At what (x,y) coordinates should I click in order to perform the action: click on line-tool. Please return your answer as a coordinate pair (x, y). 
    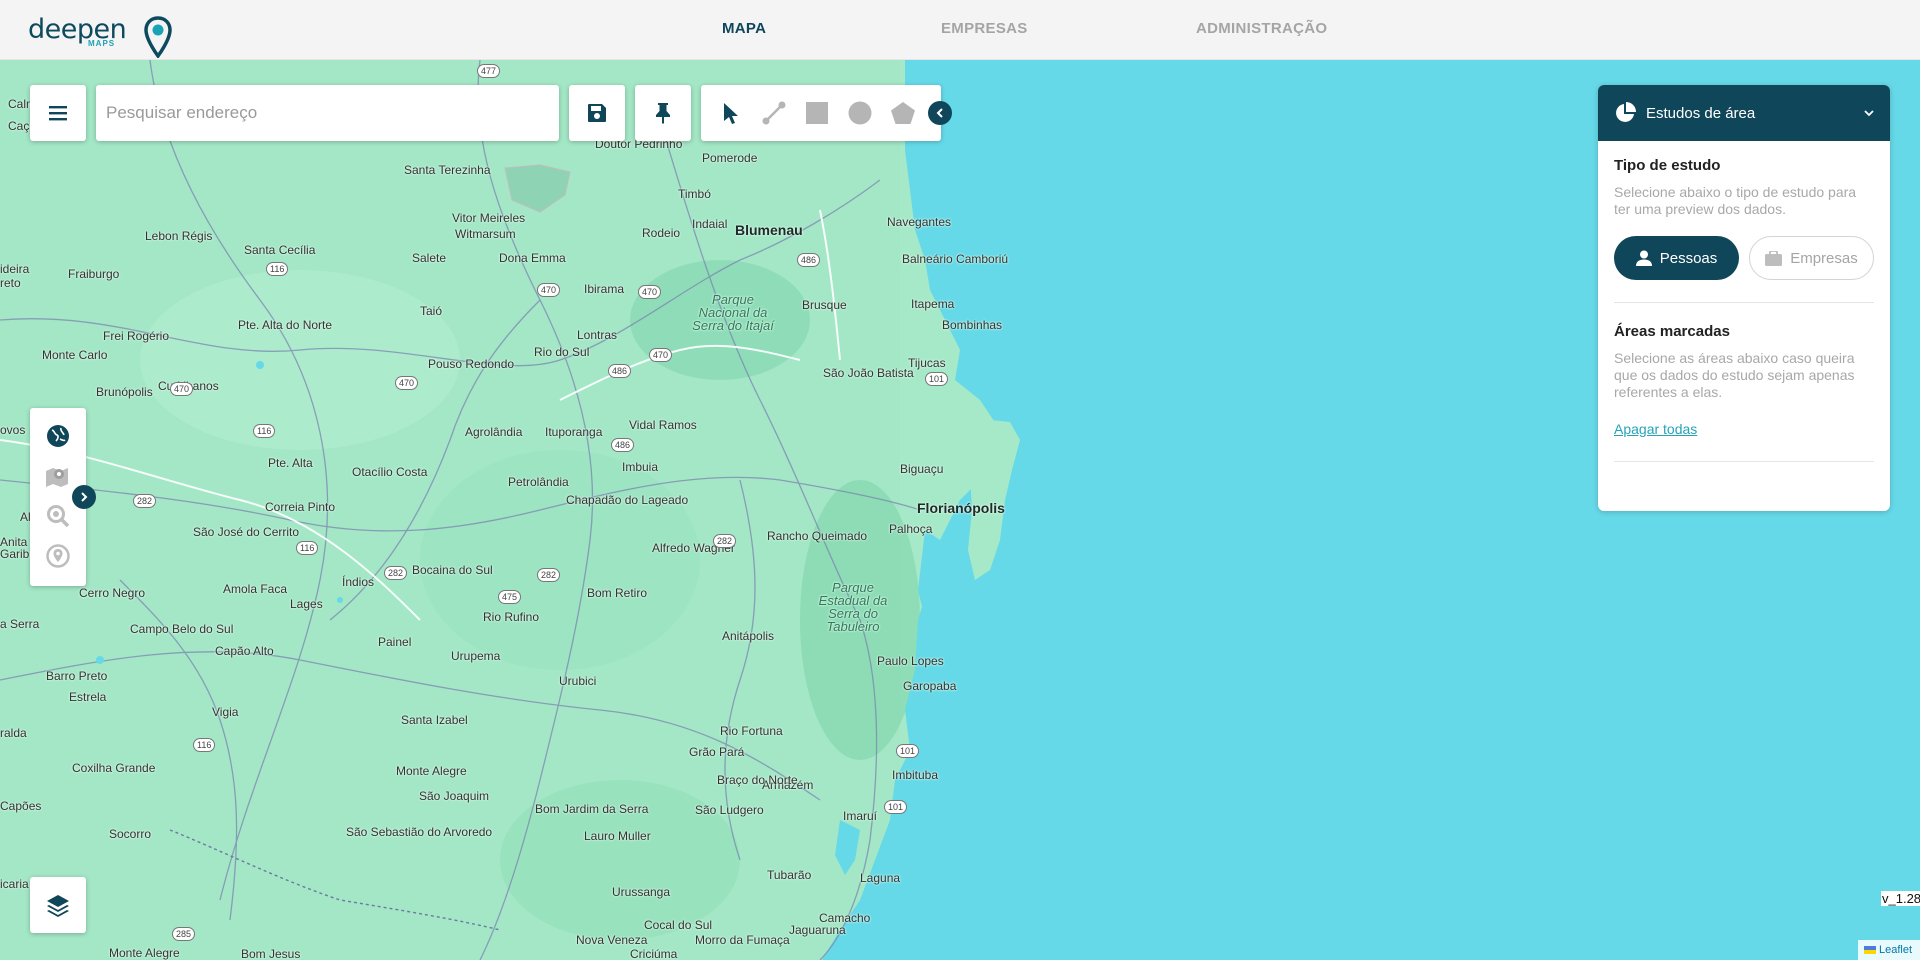
    Looking at the image, I should click on (774, 113).